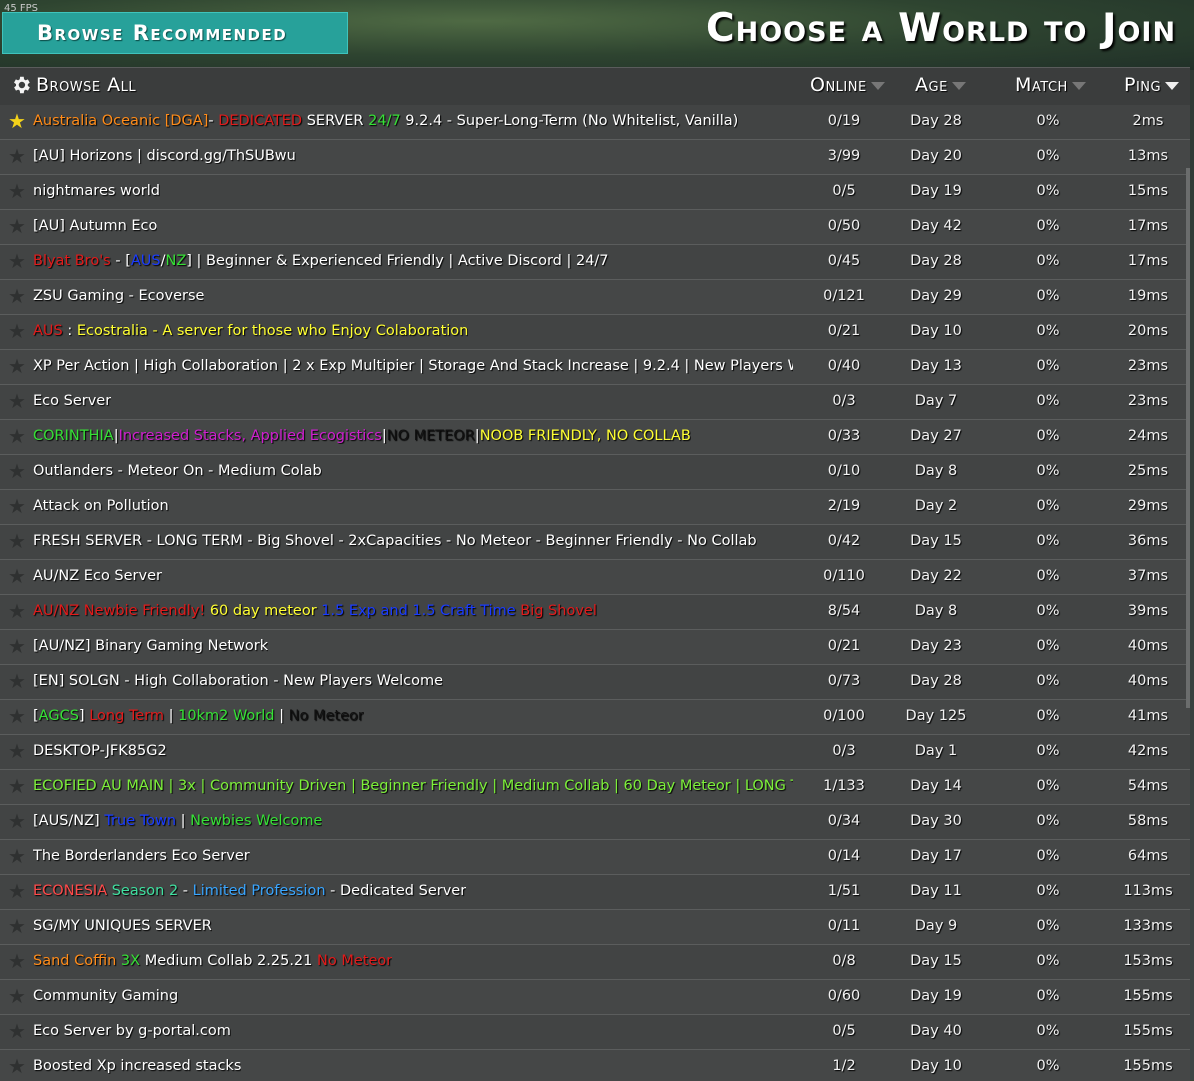  What do you see at coordinates (595, 577) in the screenshot?
I see `server-row: ★ AU/NZ Eco Server 0/110 Day 22 0% 37ms` at bounding box center [595, 577].